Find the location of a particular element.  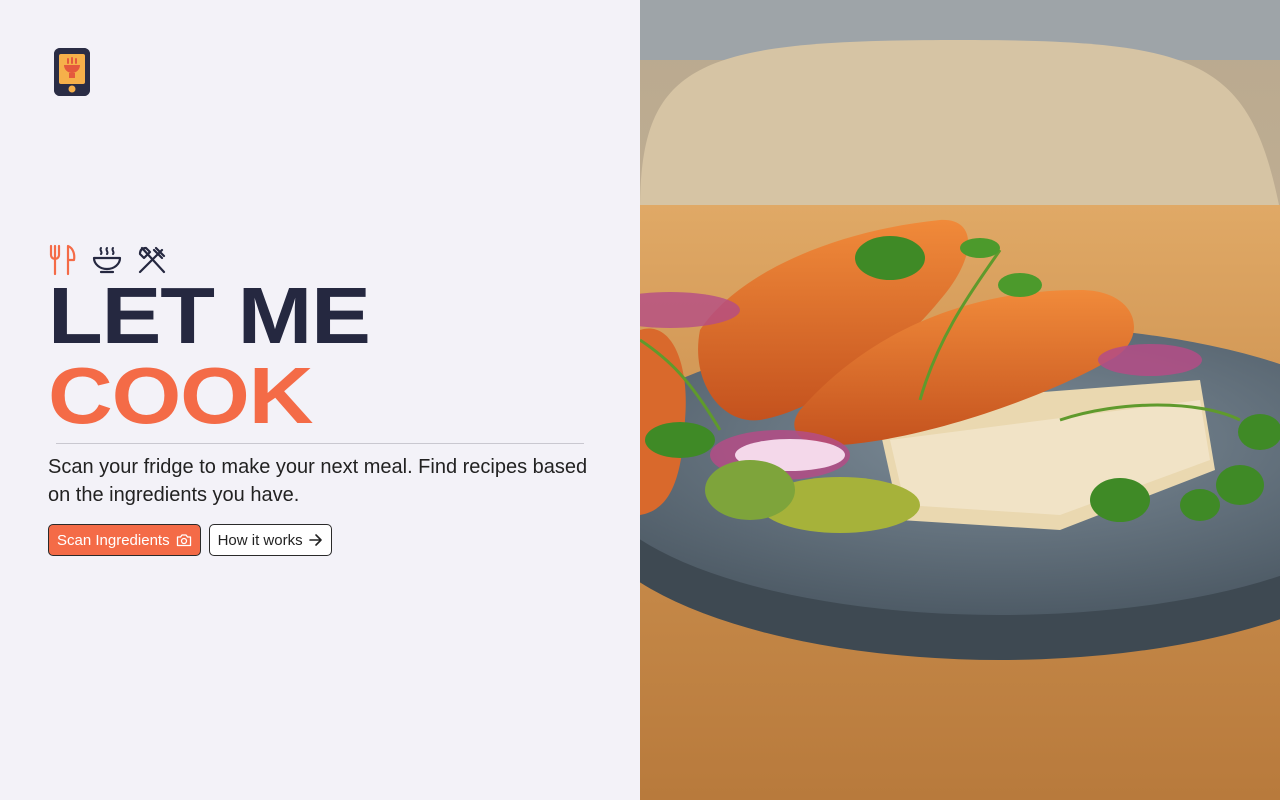

how-it-works-label: How it works is located at coordinates (260, 540).